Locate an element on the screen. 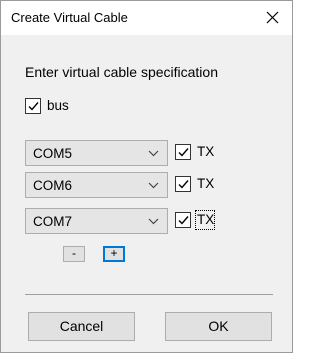  window-title: Create Virtual Cable is located at coordinates (69, 17).